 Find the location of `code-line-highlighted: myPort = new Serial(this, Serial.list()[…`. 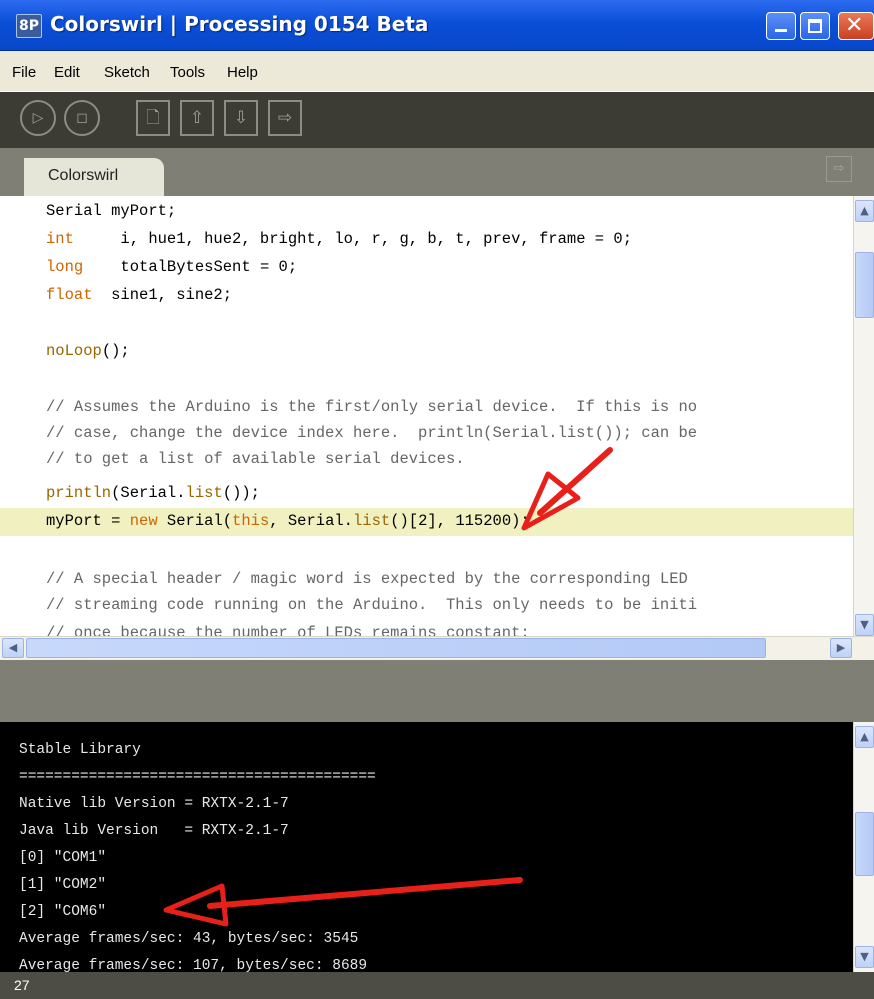

code-line-highlighted: myPort = new Serial(this, Serial.list()[… is located at coordinates (288, 521).